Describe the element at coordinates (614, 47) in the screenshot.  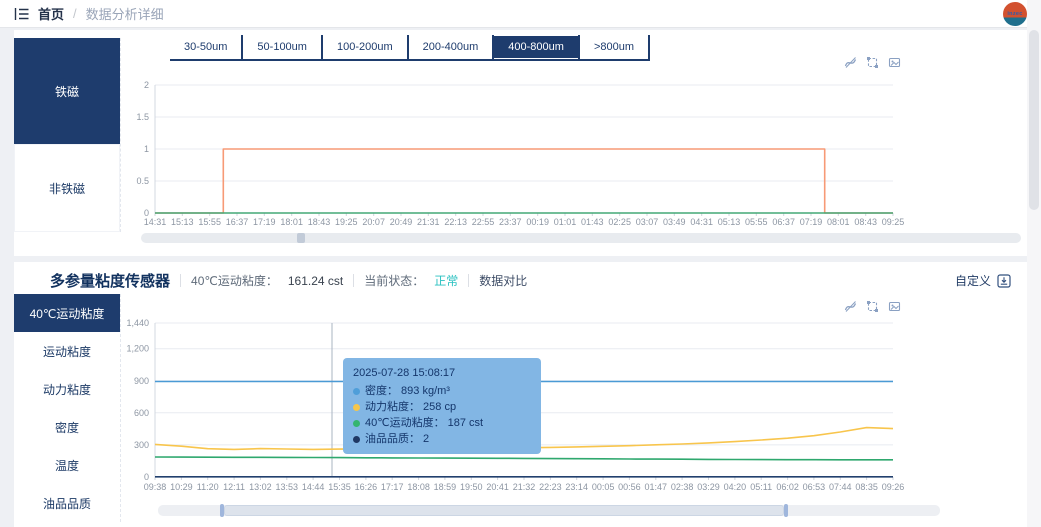
I see `size-tab->800um: >800um` at that location.